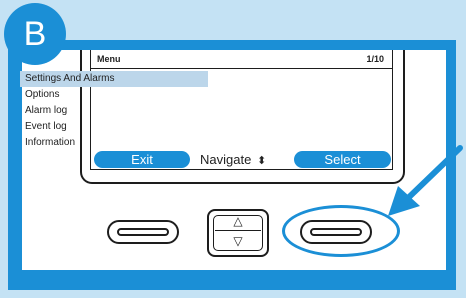  What do you see at coordinates (109, 59) in the screenshot?
I see `screen-title: Menu` at bounding box center [109, 59].